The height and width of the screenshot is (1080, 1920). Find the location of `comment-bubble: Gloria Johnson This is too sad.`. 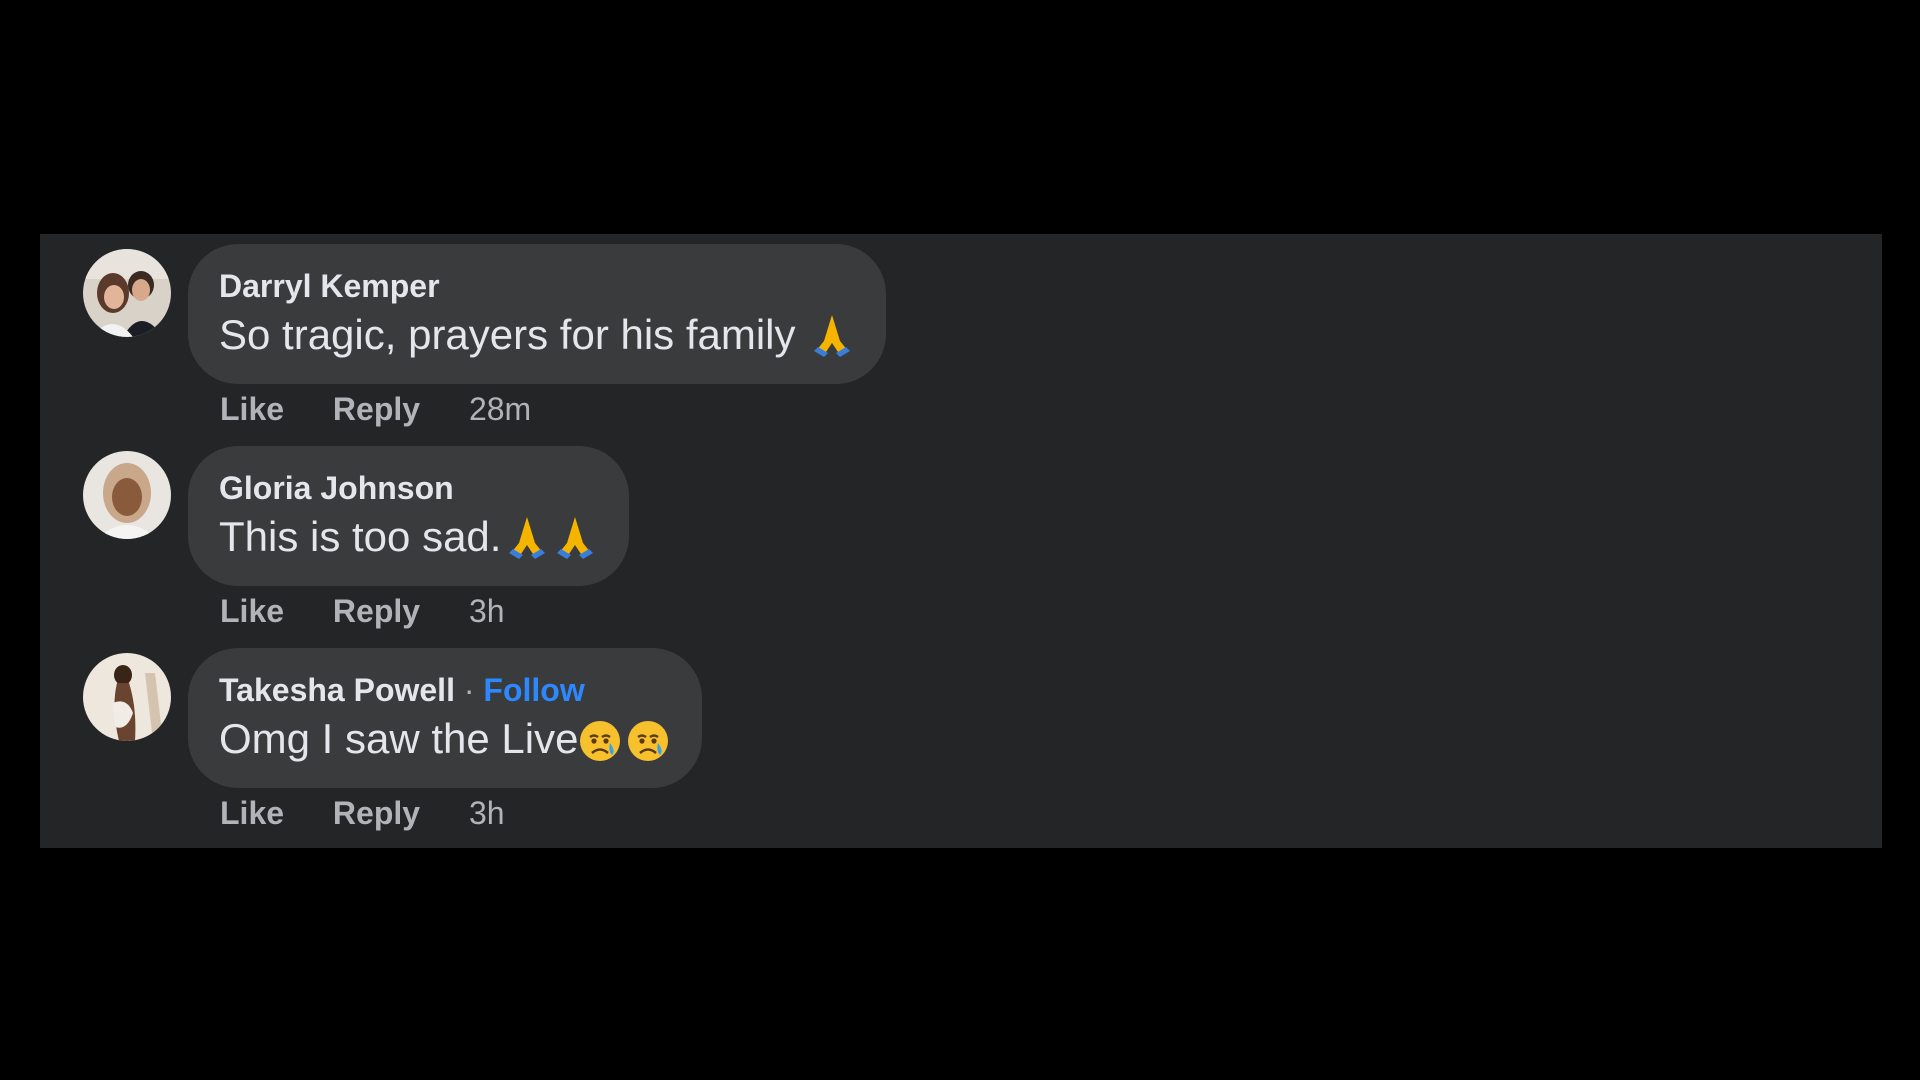

comment-bubble: Gloria Johnson This is too sad. is located at coordinates (409, 516).